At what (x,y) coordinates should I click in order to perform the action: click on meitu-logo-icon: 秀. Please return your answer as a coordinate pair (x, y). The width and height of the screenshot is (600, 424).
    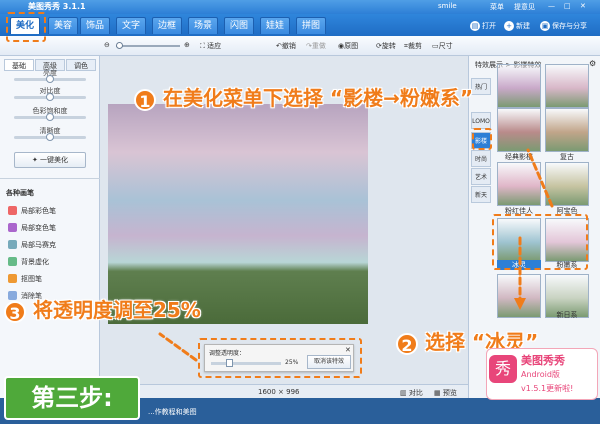
    Looking at the image, I should click on (503, 369).